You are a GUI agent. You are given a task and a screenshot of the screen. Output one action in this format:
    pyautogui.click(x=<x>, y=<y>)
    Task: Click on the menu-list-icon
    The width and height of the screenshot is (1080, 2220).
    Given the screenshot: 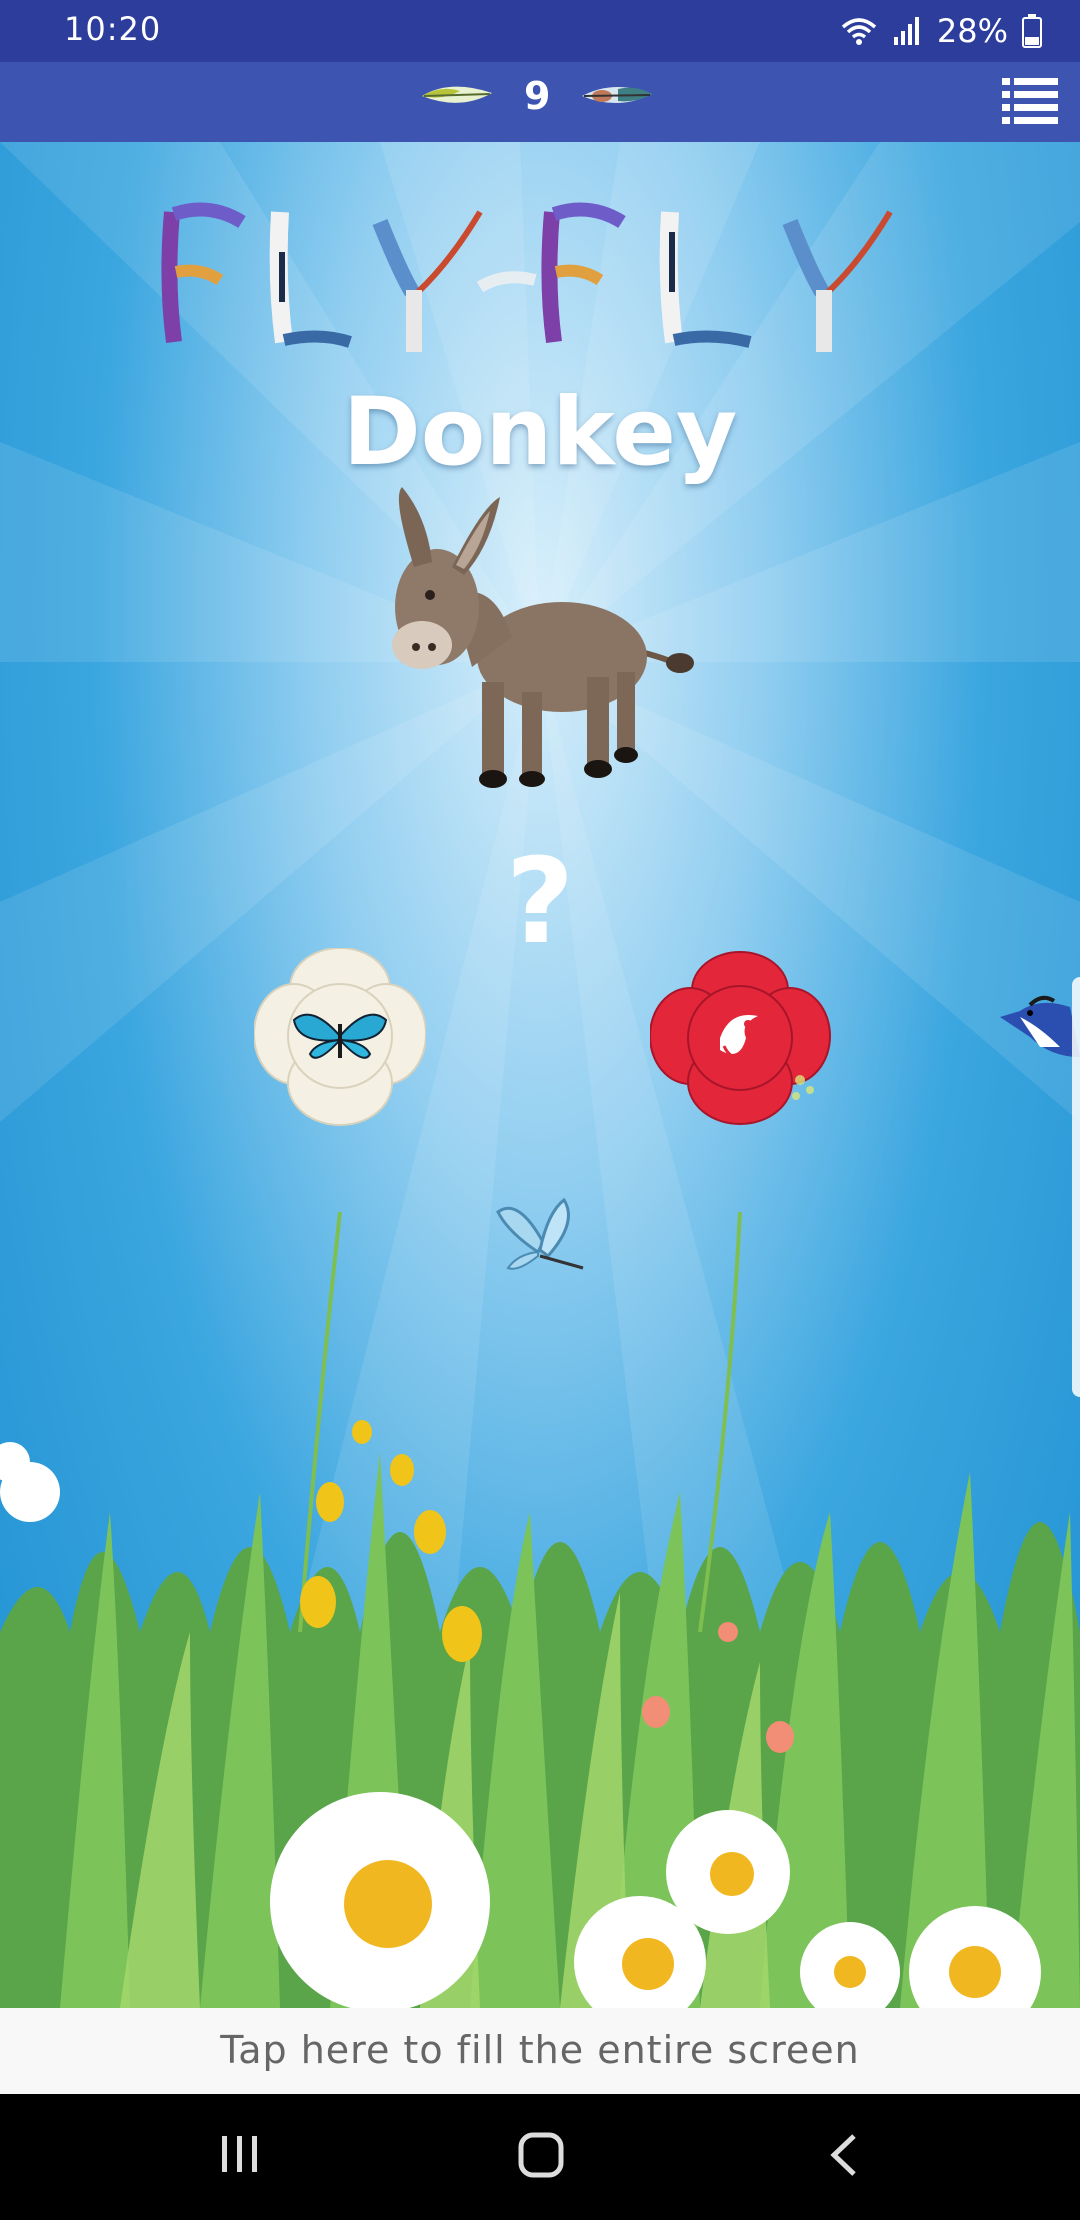 What is the action you would take?
    pyautogui.click(x=1030, y=102)
    